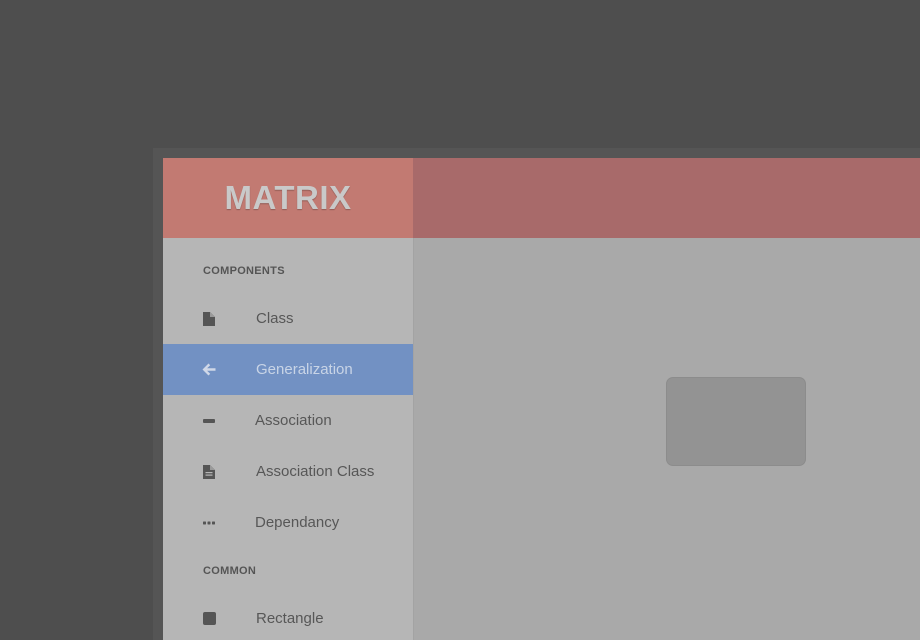 The image size is (920, 640). Describe the element at coordinates (209, 471) in the screenshot. I see `document-lines-icon` at that location.